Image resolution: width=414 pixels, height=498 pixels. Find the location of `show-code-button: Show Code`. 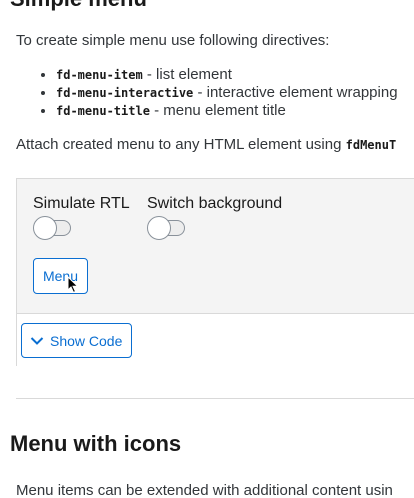

show-code-button: Show Code is located at coordinates (76, 340).